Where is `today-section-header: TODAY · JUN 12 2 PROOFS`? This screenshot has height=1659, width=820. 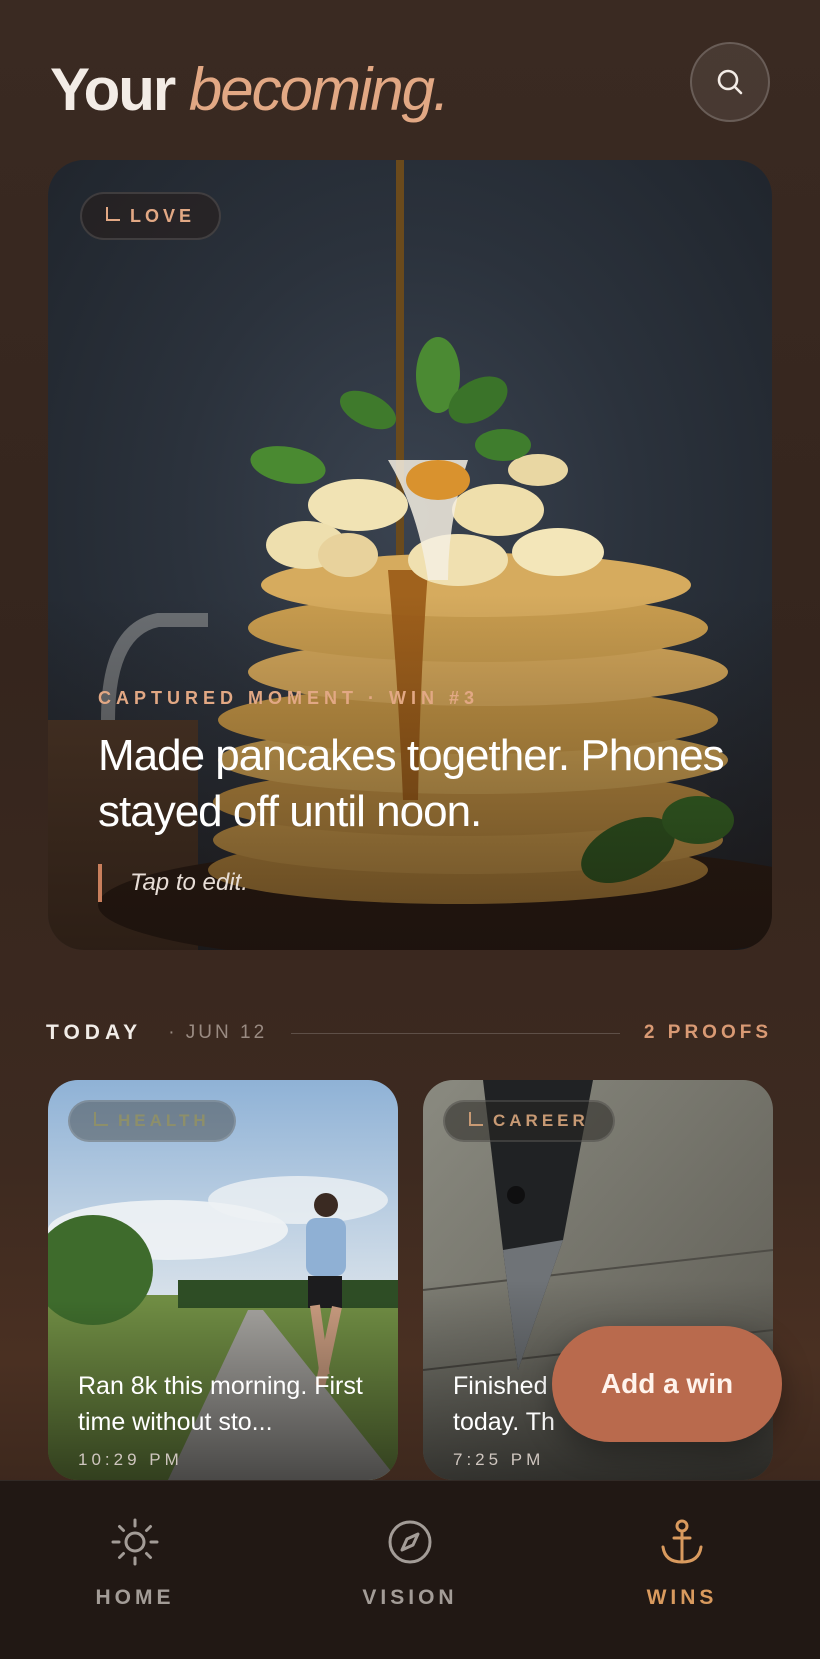 today-section-header: TODAY · JUN 12 2 PROOFS is located at coordinates (409, 1033).